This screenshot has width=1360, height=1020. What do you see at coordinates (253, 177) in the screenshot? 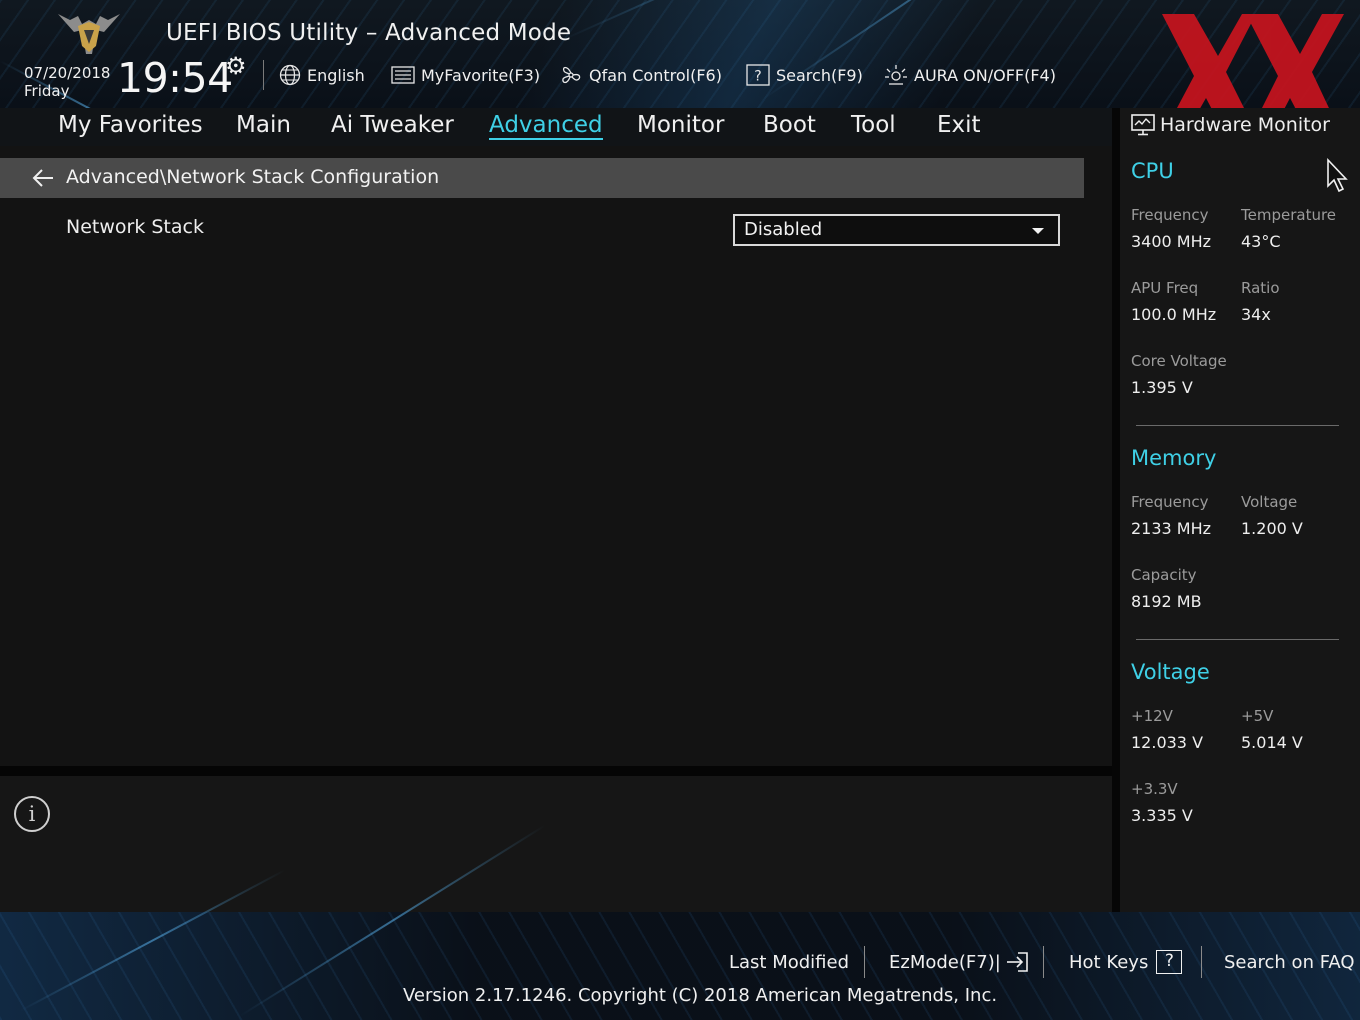
I see `breadcrumb-path: Advanced\Network Stack Configuration` at bounding box center [253, 177].